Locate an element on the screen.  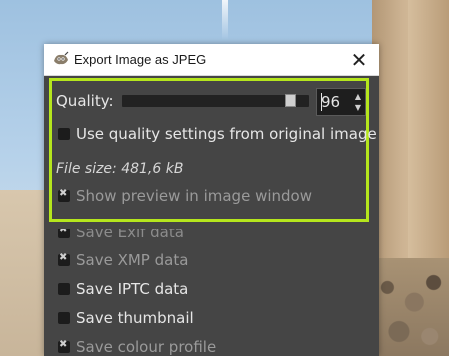
save-thumbnail-option: Save thumbnail is located at coordinates (126, 318).